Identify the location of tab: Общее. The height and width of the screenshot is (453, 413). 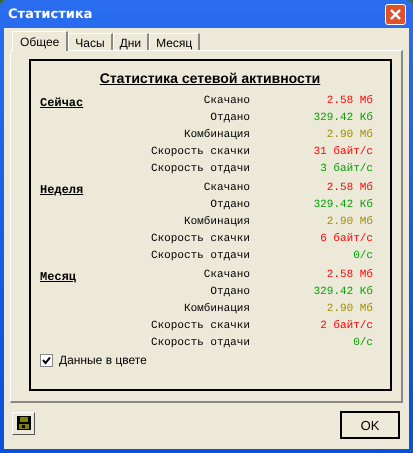
(40, 41).